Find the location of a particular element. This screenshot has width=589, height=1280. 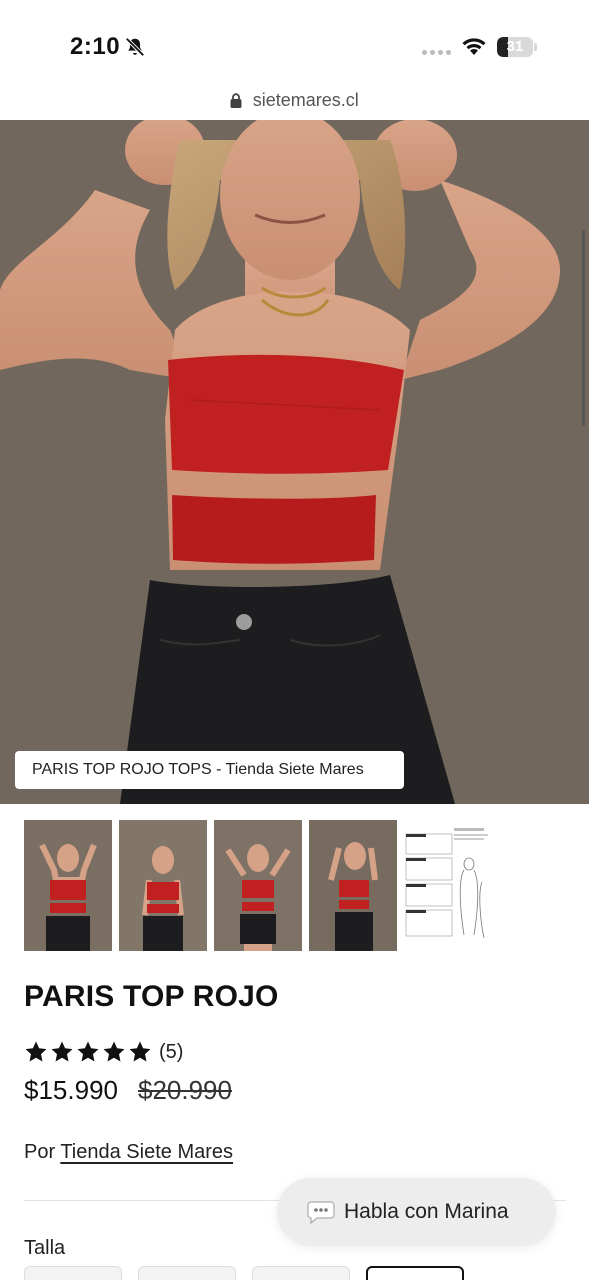

url-domain: sietemares.cl is located at coordinates (305, 100).